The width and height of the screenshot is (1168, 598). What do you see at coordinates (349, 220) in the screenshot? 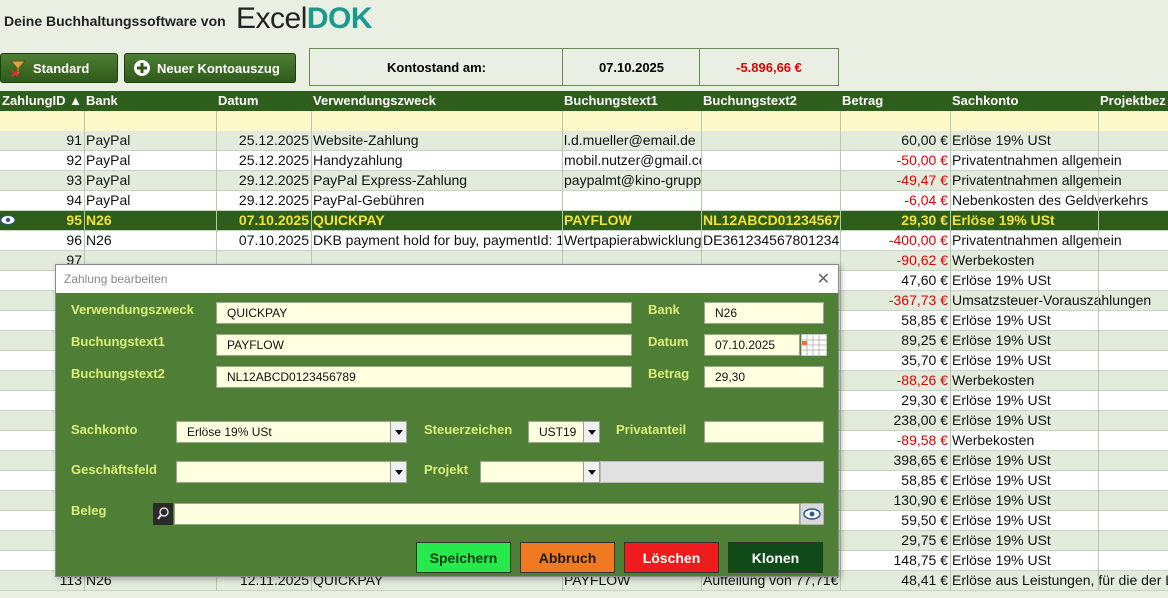
I see `cell-purpose: QUICKPAY` at bounding box center [349, 220].